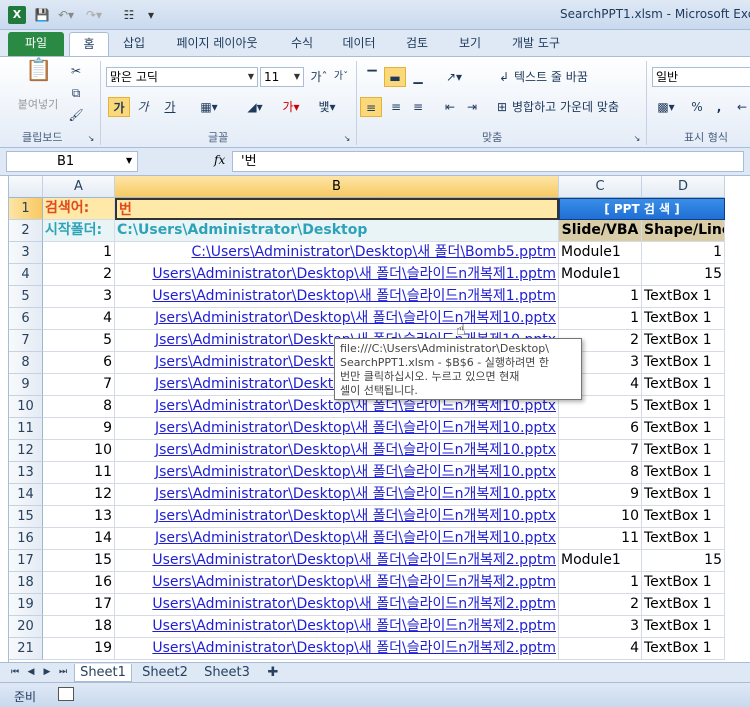 The width and height of the screenshot is (750, 707). What do you see at coordinates (38, 105) in the screenshot?
I see `paste-button: 붙여넣기` at bounding box center [38, 105].